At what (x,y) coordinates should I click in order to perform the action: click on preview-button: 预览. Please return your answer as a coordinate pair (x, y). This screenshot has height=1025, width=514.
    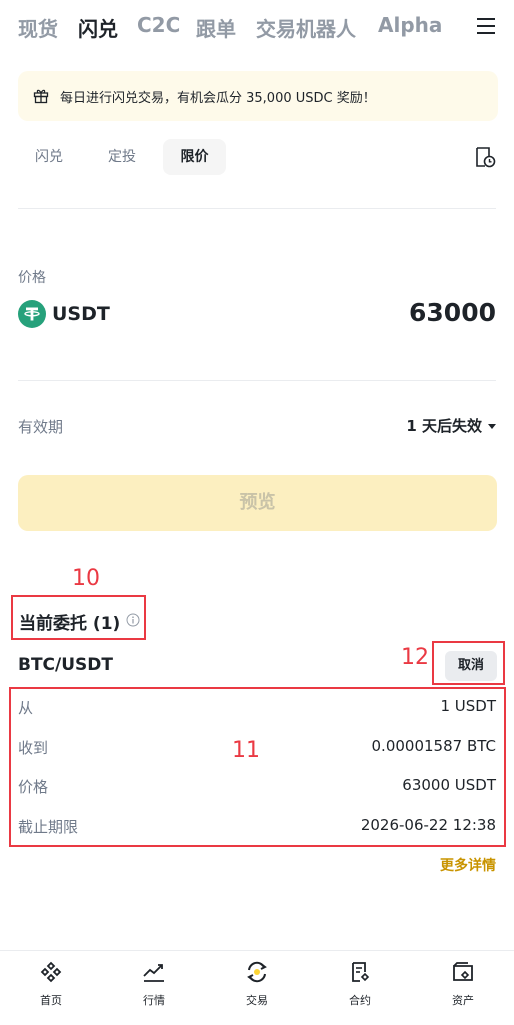
    Looking at the image, I should click on (257, 503).